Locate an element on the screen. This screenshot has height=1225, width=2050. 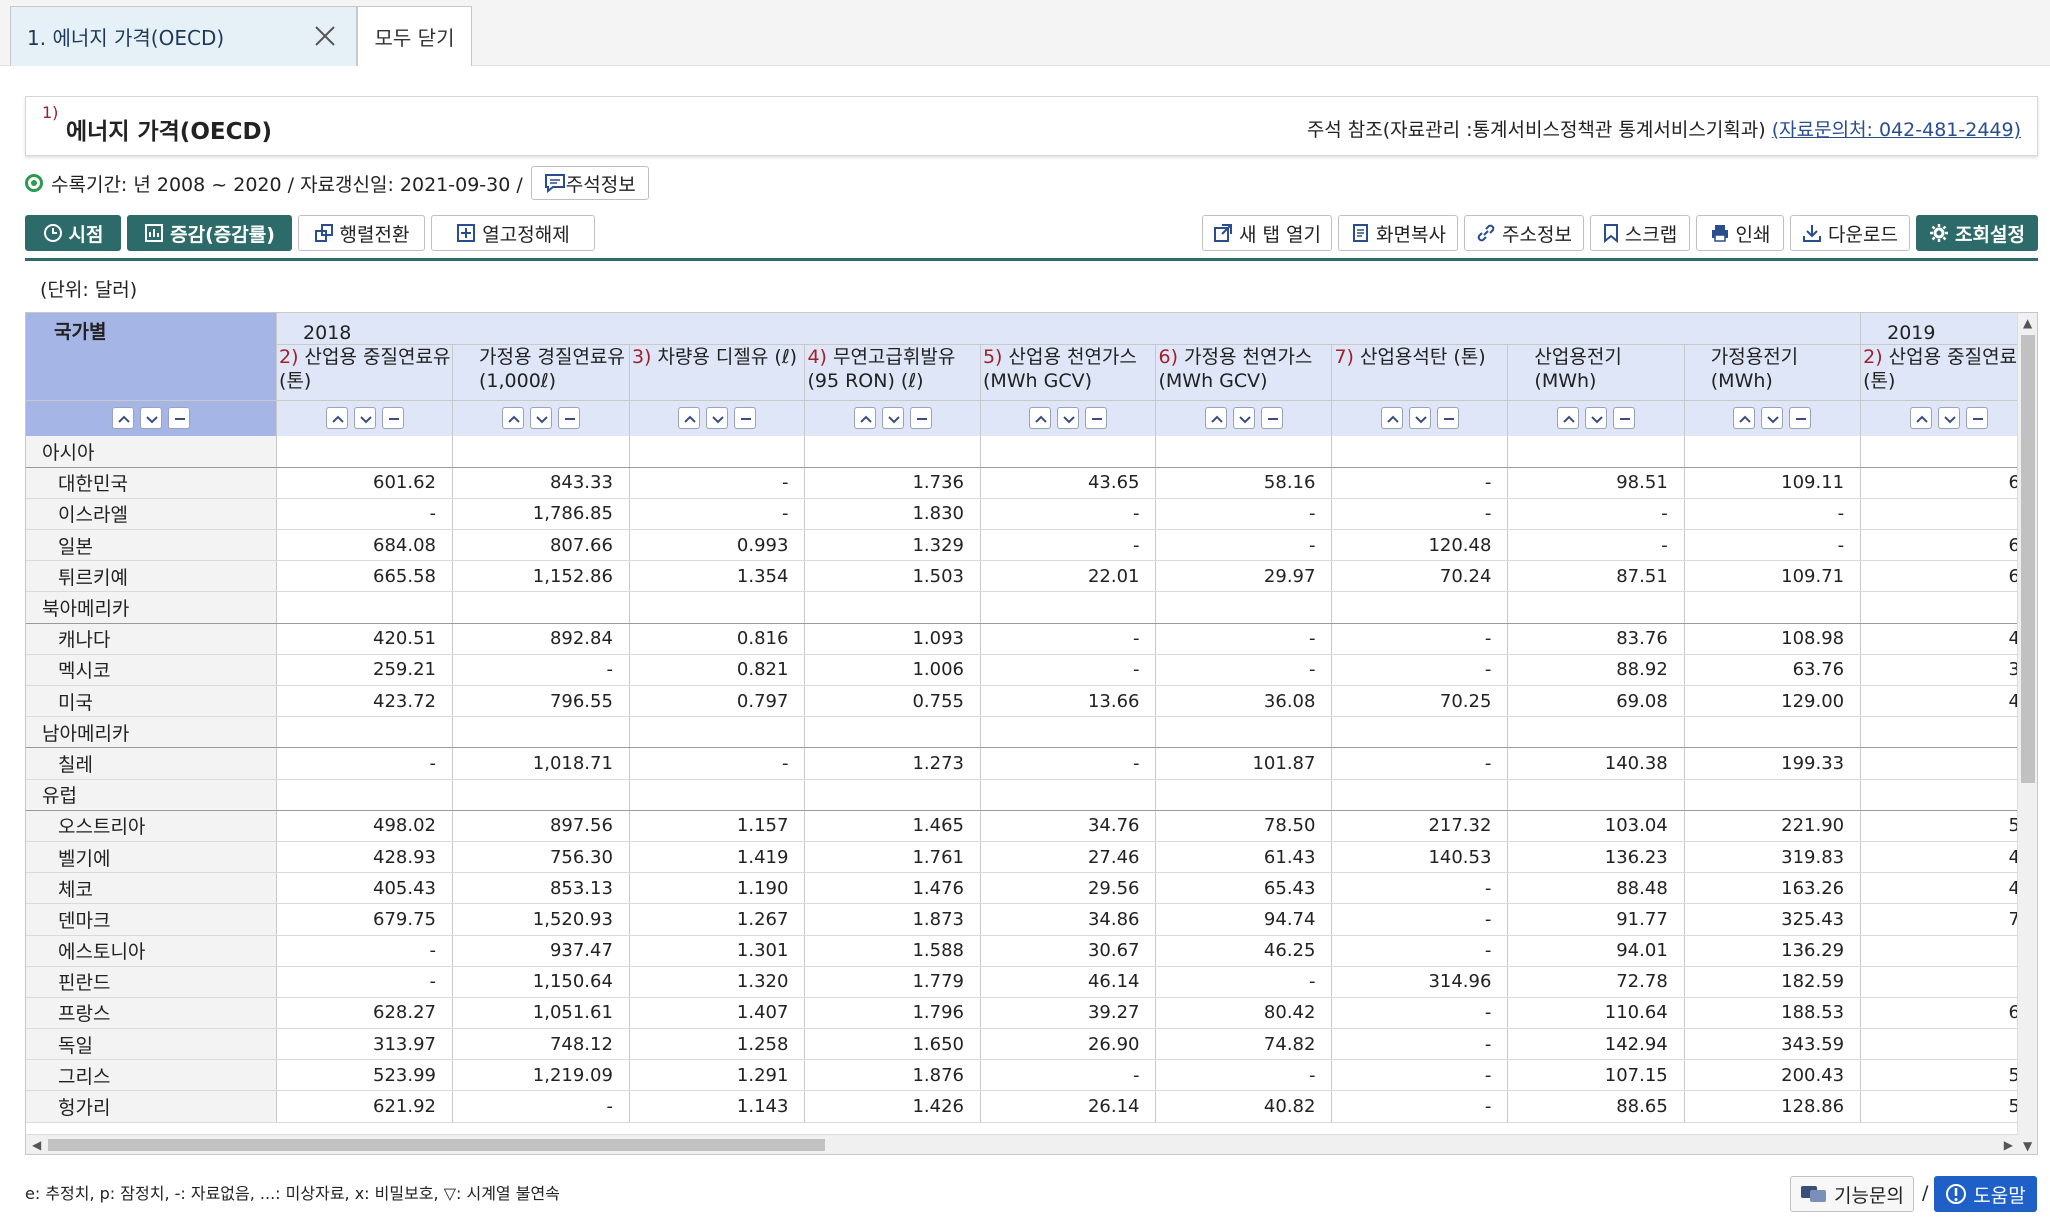
scroll-left-icon: ◀ is located at coordinates (36, 1145).